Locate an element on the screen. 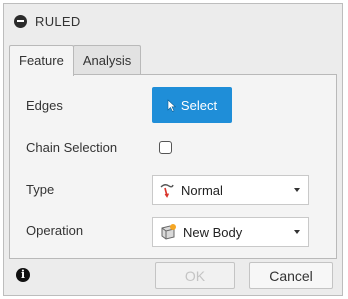 This screenshot has width=348, height=299. chain-selection-checkbox is located at coordinates (165, 147).